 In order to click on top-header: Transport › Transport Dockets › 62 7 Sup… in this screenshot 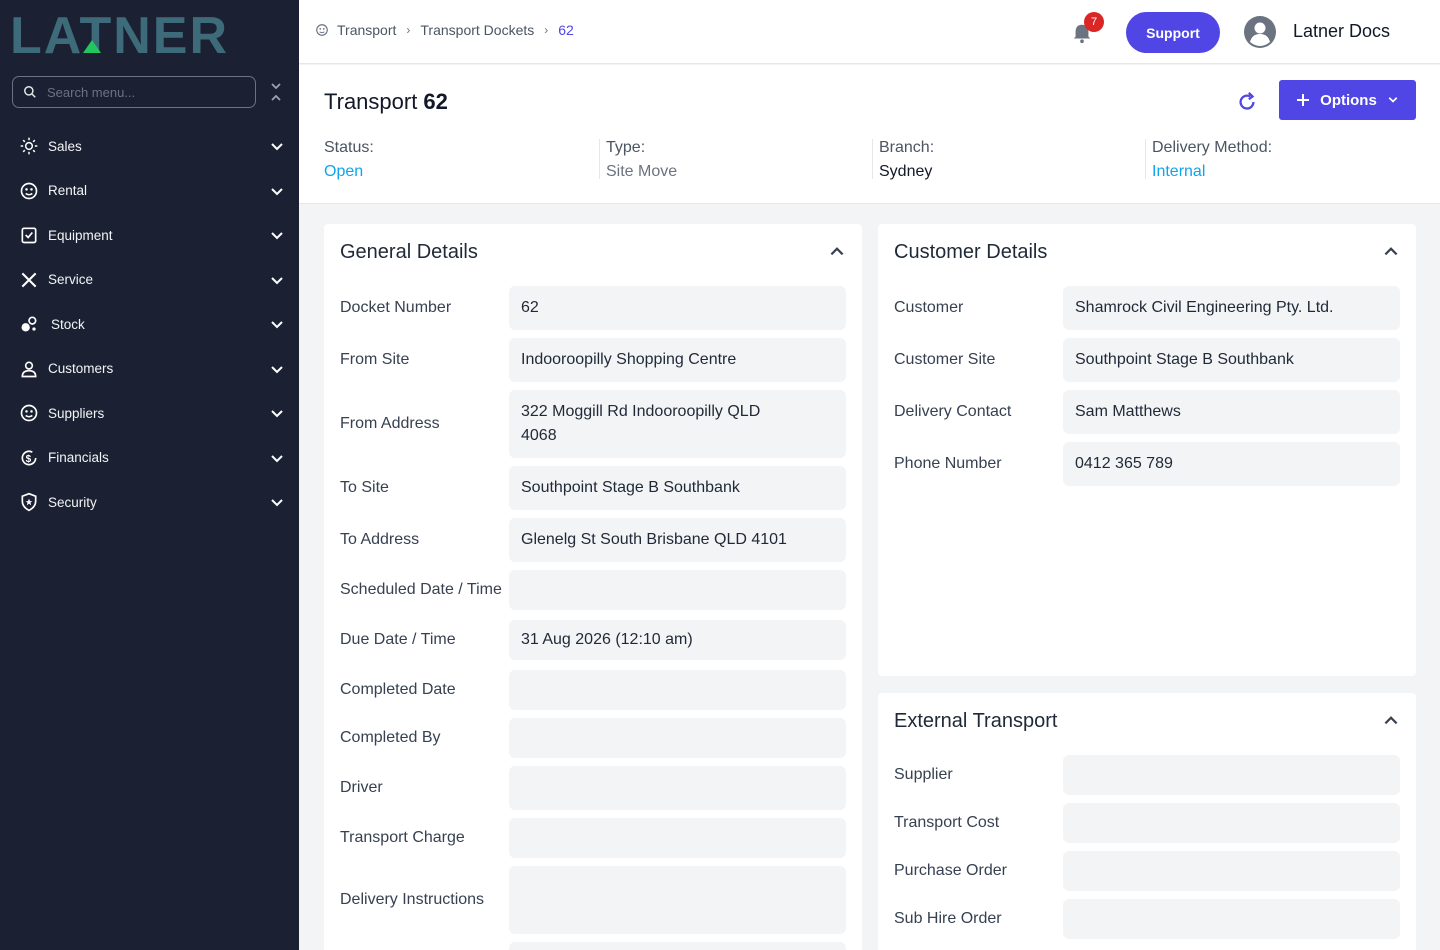, I will do `click(869, 32)`.